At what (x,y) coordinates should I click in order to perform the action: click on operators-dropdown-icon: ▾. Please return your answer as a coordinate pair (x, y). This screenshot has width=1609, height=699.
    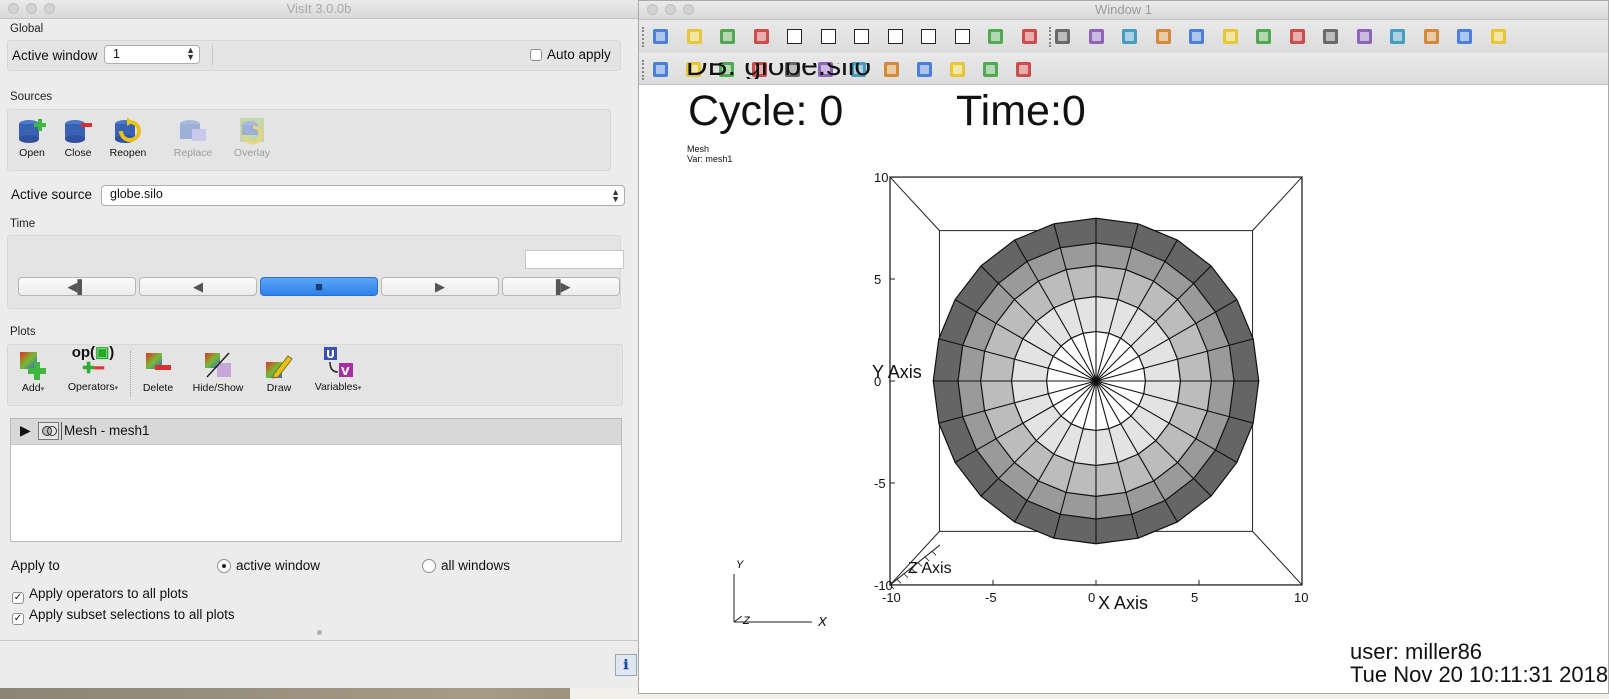
    Looking at the image, I should click on (116, 388).